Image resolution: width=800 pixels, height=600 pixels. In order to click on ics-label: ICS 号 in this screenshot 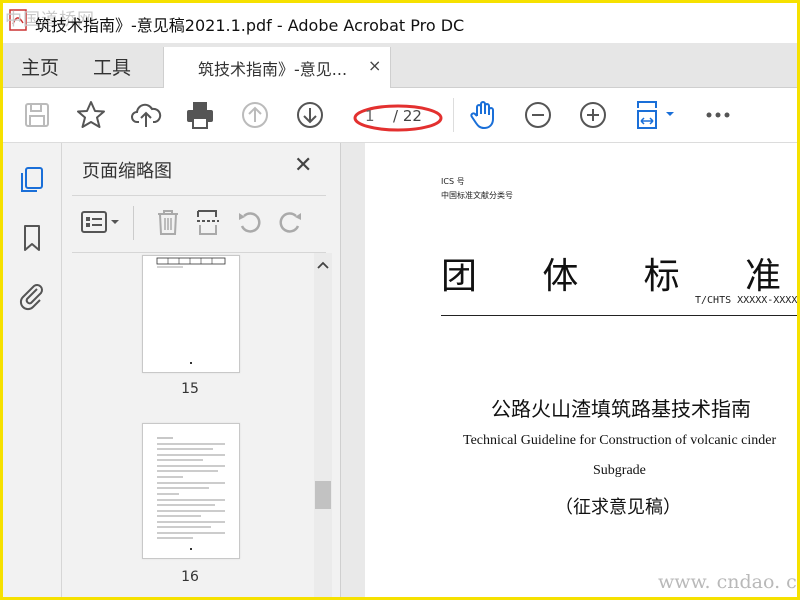, I will do `click(453, 181)`.